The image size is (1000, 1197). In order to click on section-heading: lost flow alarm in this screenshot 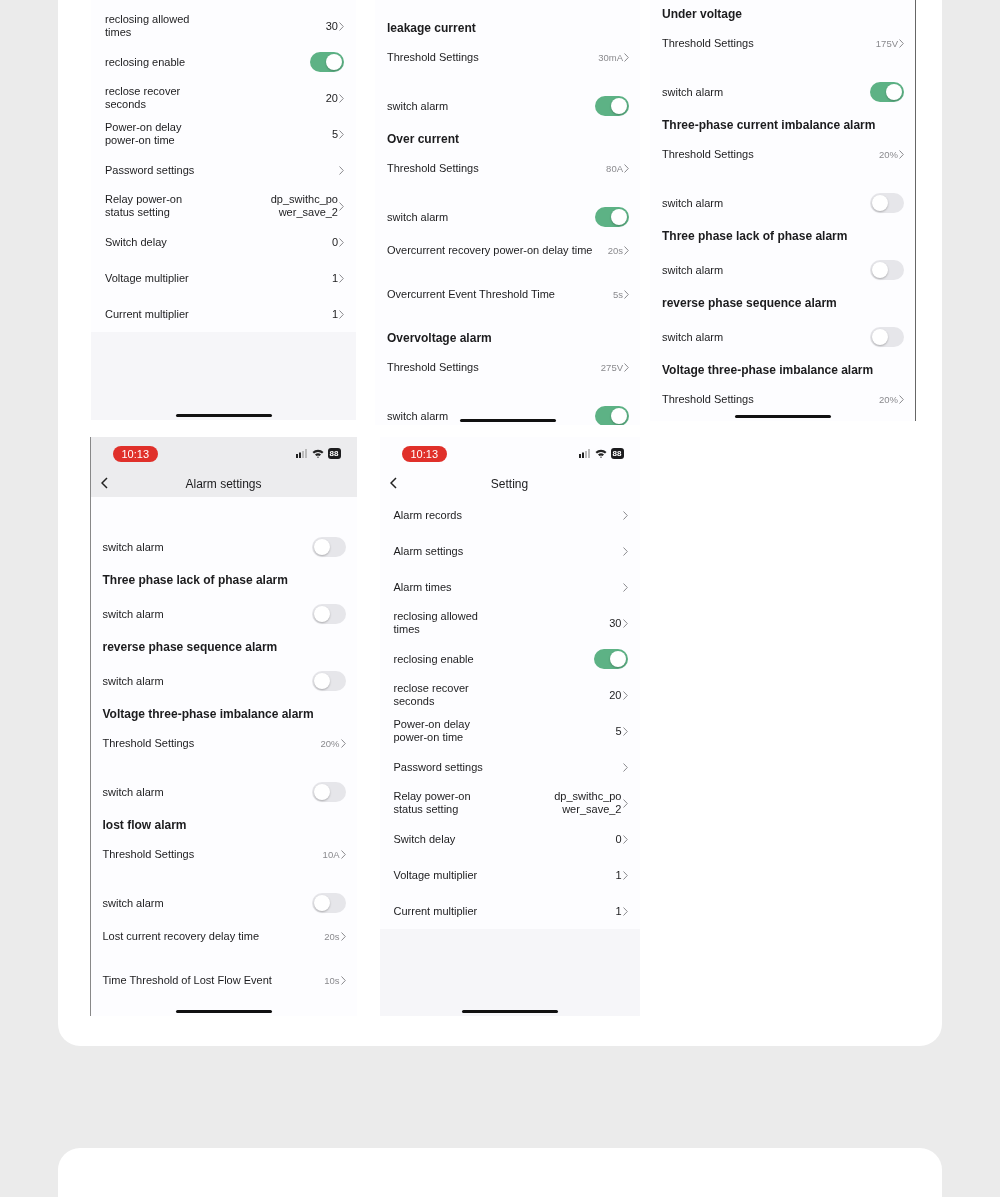, I will do `click(144, 825)`.